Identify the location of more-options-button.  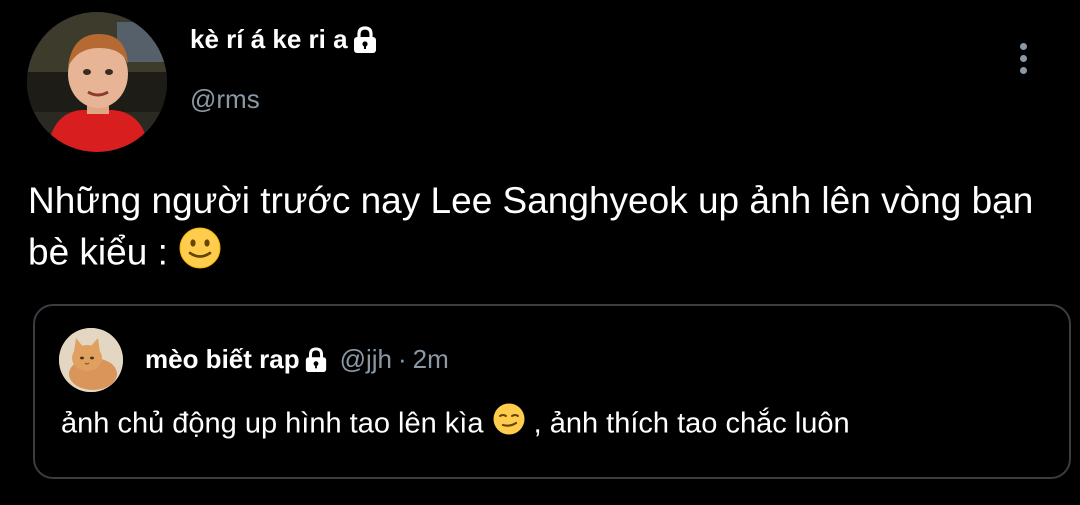
(1023, 58).